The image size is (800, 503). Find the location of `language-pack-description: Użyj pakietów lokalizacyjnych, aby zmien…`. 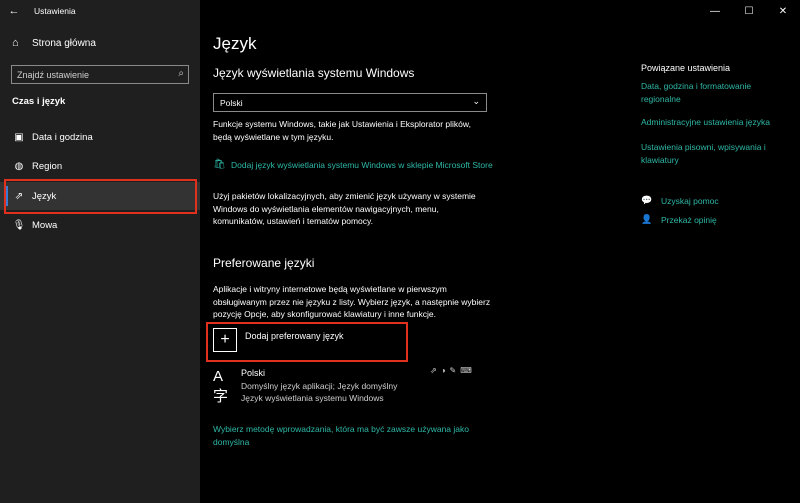

language-pack-description: Użyj pakietów lokalizacyjnych, aby zmien… is located at coordinates (344, 208).